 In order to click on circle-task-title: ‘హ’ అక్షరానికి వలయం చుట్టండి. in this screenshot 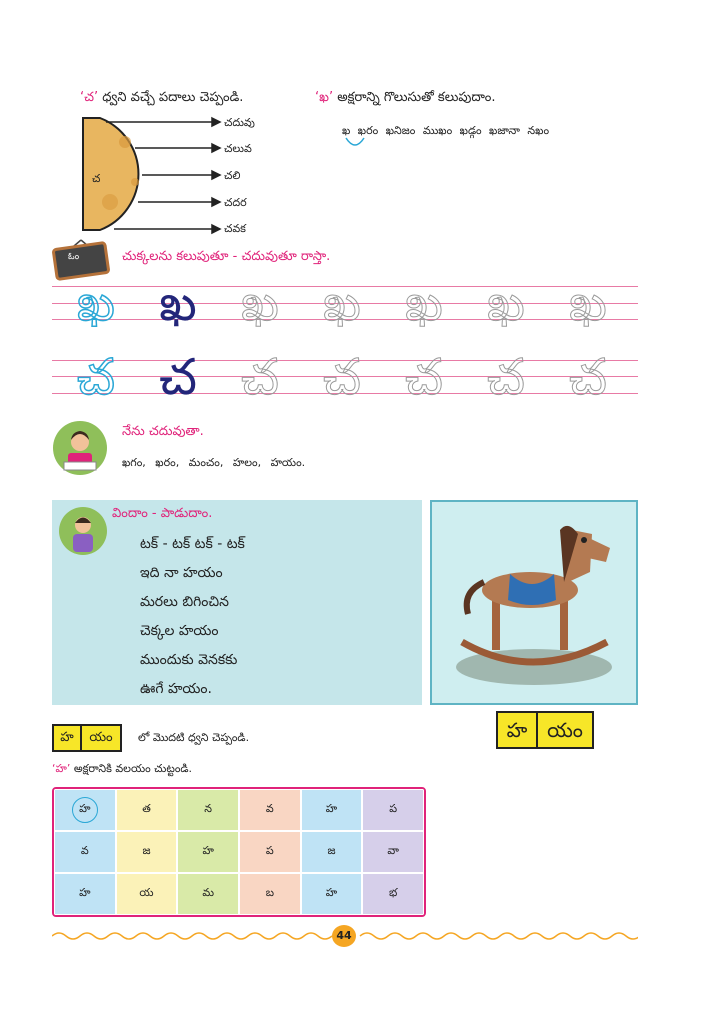, I will do `click(122, 770)`.